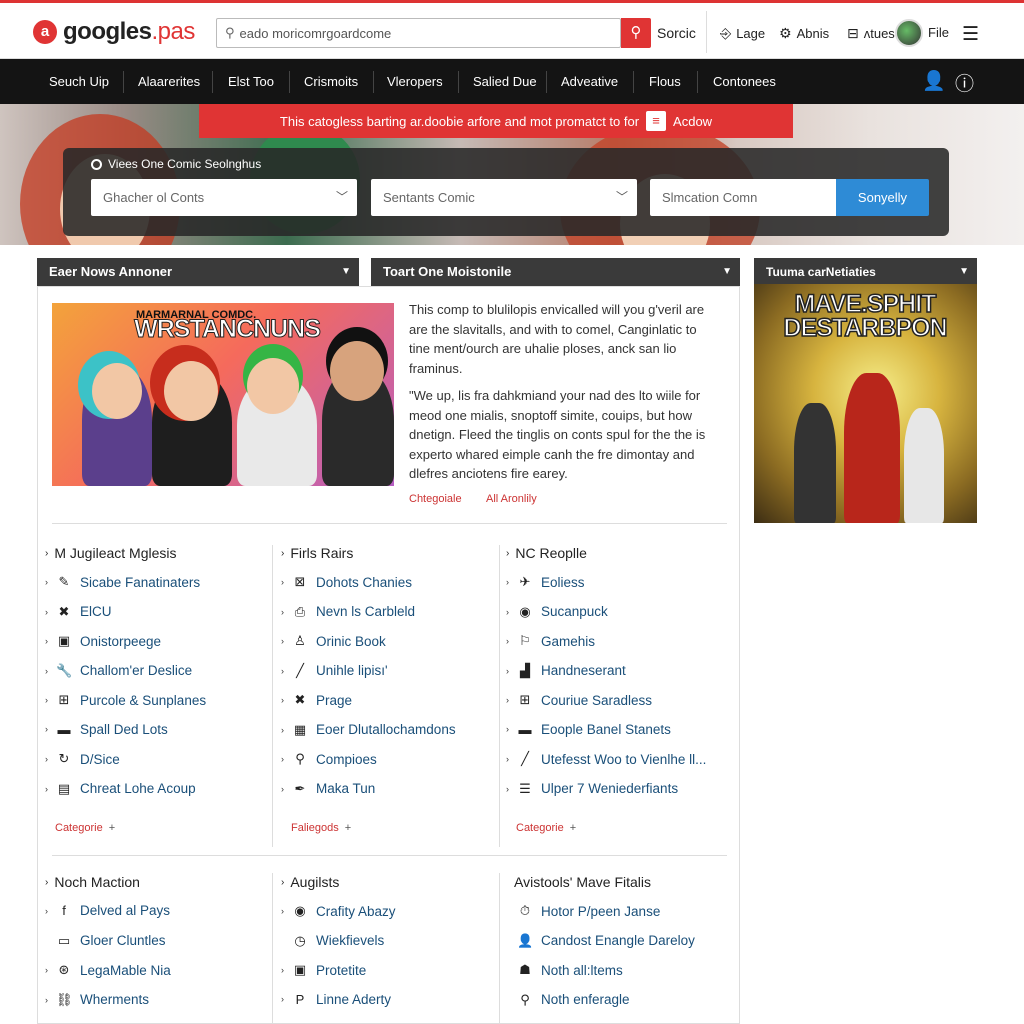  Describe the element at coordinates (566, 671) in the screenshot. I see `list-item: › ▟ Handneserant` at that location.